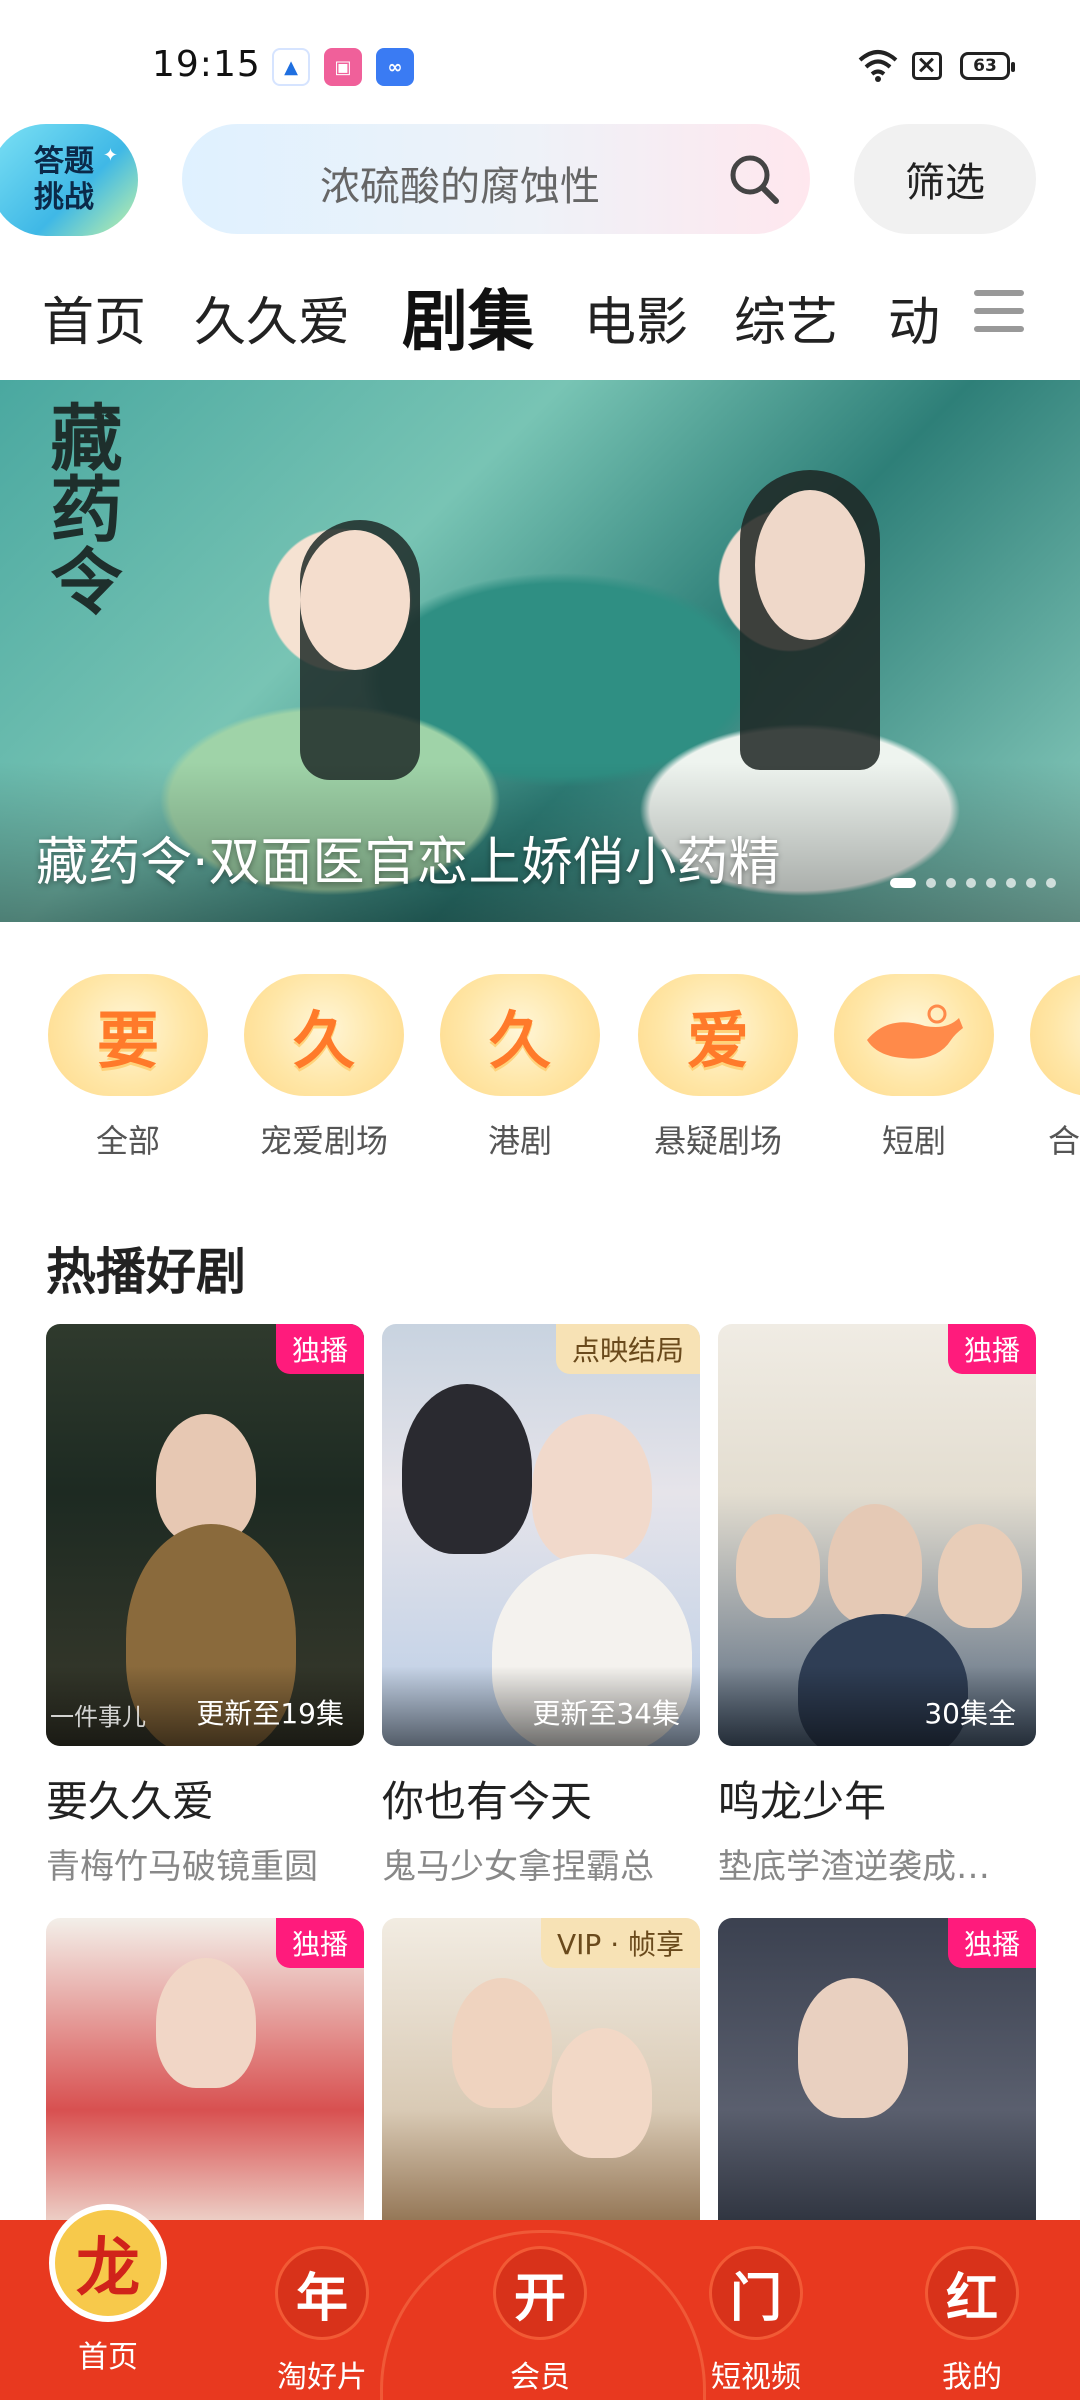 The width and height of the screenshot is (1080, 2400). Describe the element at coordinates (395, 67) in the screenshot. I see `infinity-notification-icon: ∞` at that location.